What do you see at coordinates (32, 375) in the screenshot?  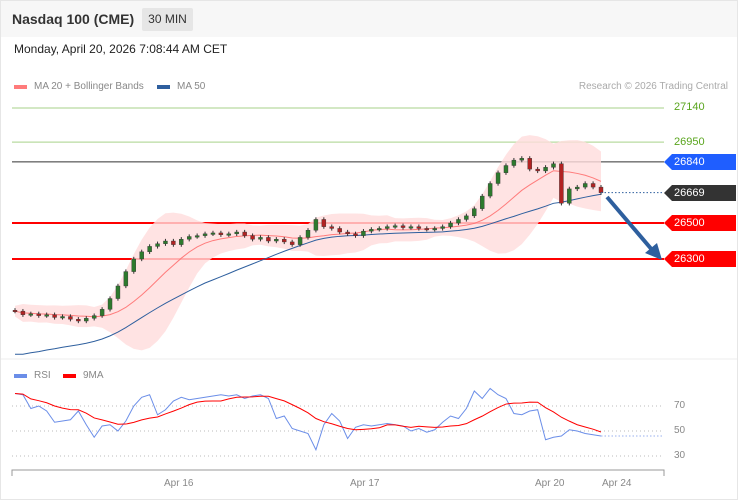 I see `legend-rsi: RSI` at bounding box center [32, 375].